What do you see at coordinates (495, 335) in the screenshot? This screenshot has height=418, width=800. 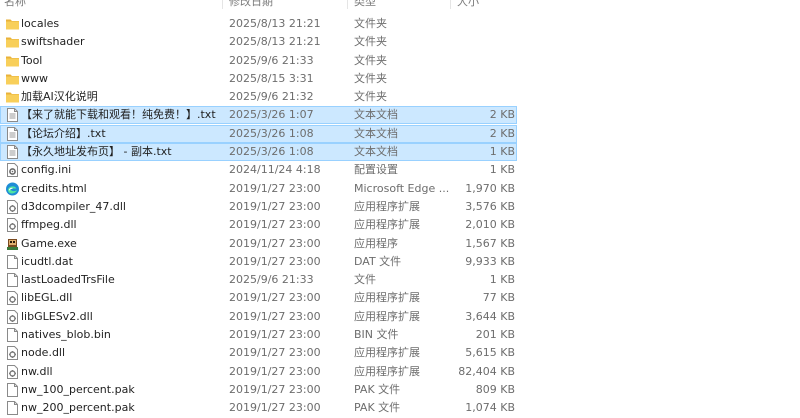 I see `file-size: 201 KB` at bounding box center [495, 335].